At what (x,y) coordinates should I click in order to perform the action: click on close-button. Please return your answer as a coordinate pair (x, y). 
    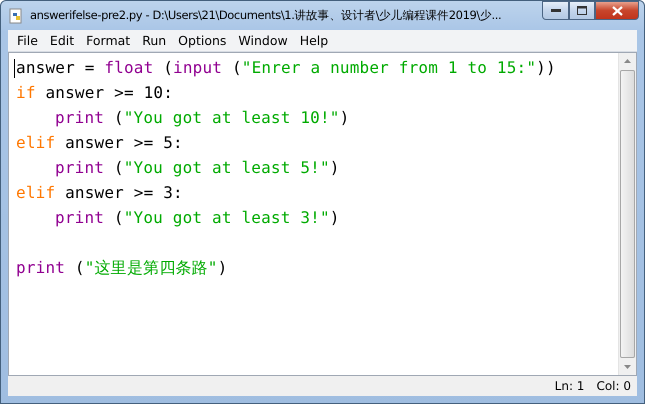
    Looking at the image, I should click on (617, 10).